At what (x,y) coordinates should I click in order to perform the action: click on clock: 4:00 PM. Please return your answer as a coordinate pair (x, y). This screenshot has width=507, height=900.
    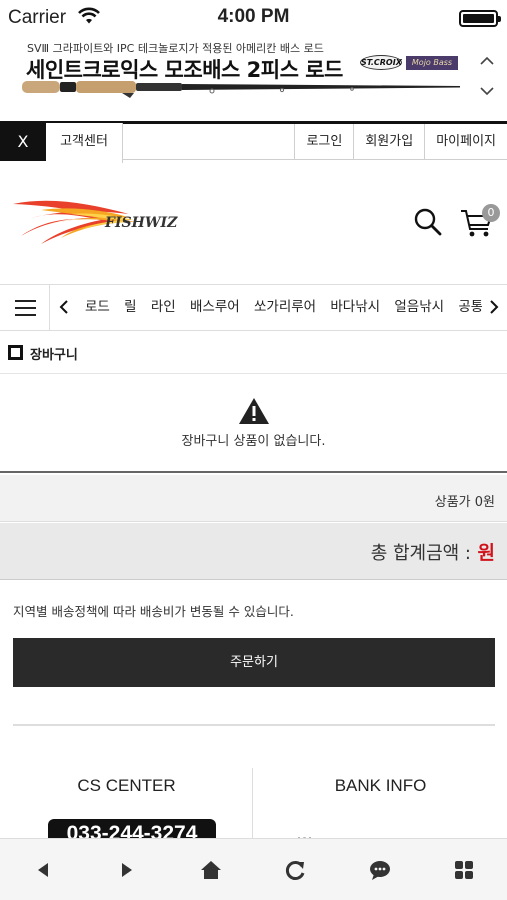
    Looking at the image, I should click on (253, 16).